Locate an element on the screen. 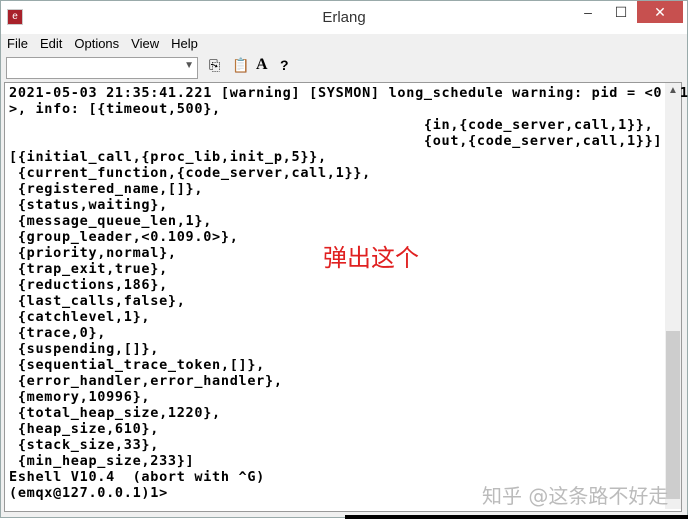 The height and width of the screenshot is (519, 688). watermark: 知乎 @这条路不好走 is located at coordinates (575, 496).